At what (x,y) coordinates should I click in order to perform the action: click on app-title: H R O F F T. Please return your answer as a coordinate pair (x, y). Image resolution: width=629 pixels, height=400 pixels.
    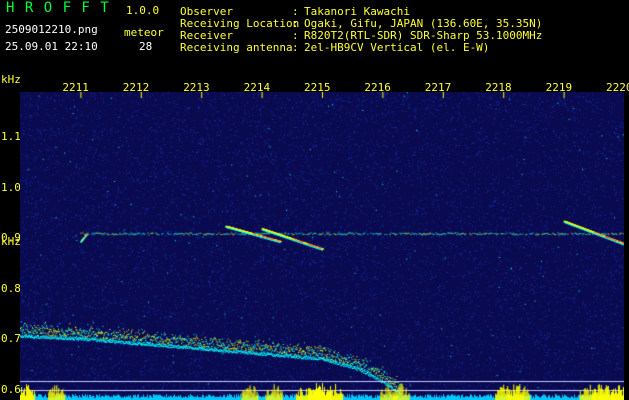
    Looking at the image, I should click on (58, 8).